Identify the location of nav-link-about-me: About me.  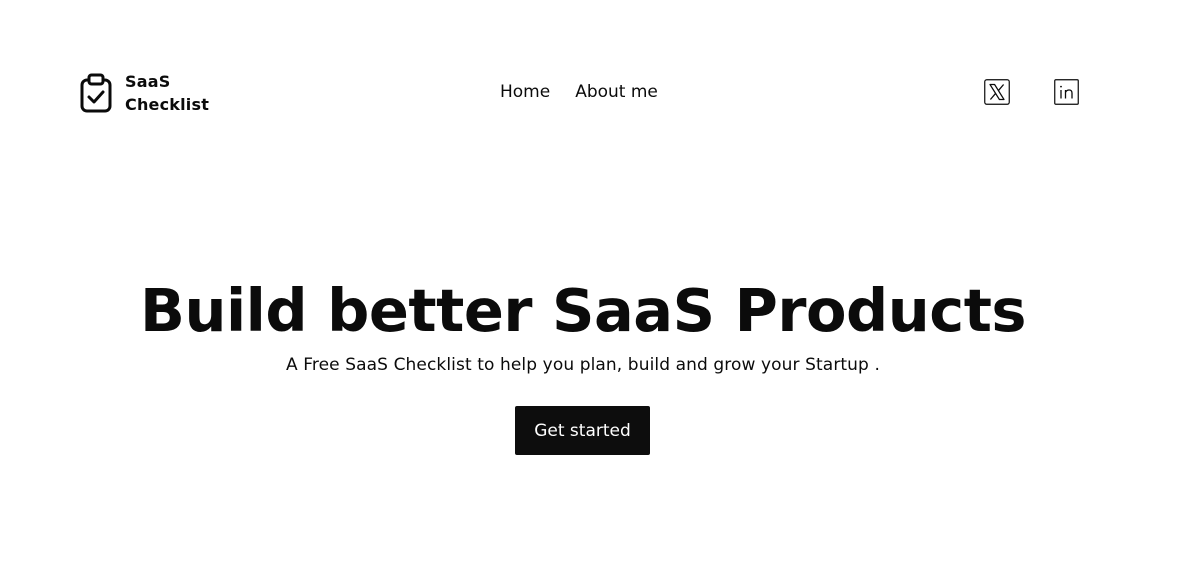
(616, 92).